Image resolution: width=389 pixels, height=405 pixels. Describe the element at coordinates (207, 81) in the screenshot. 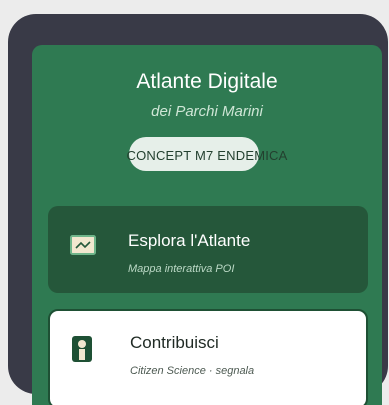

I see `app-title: Atlante Digitale` at that location.